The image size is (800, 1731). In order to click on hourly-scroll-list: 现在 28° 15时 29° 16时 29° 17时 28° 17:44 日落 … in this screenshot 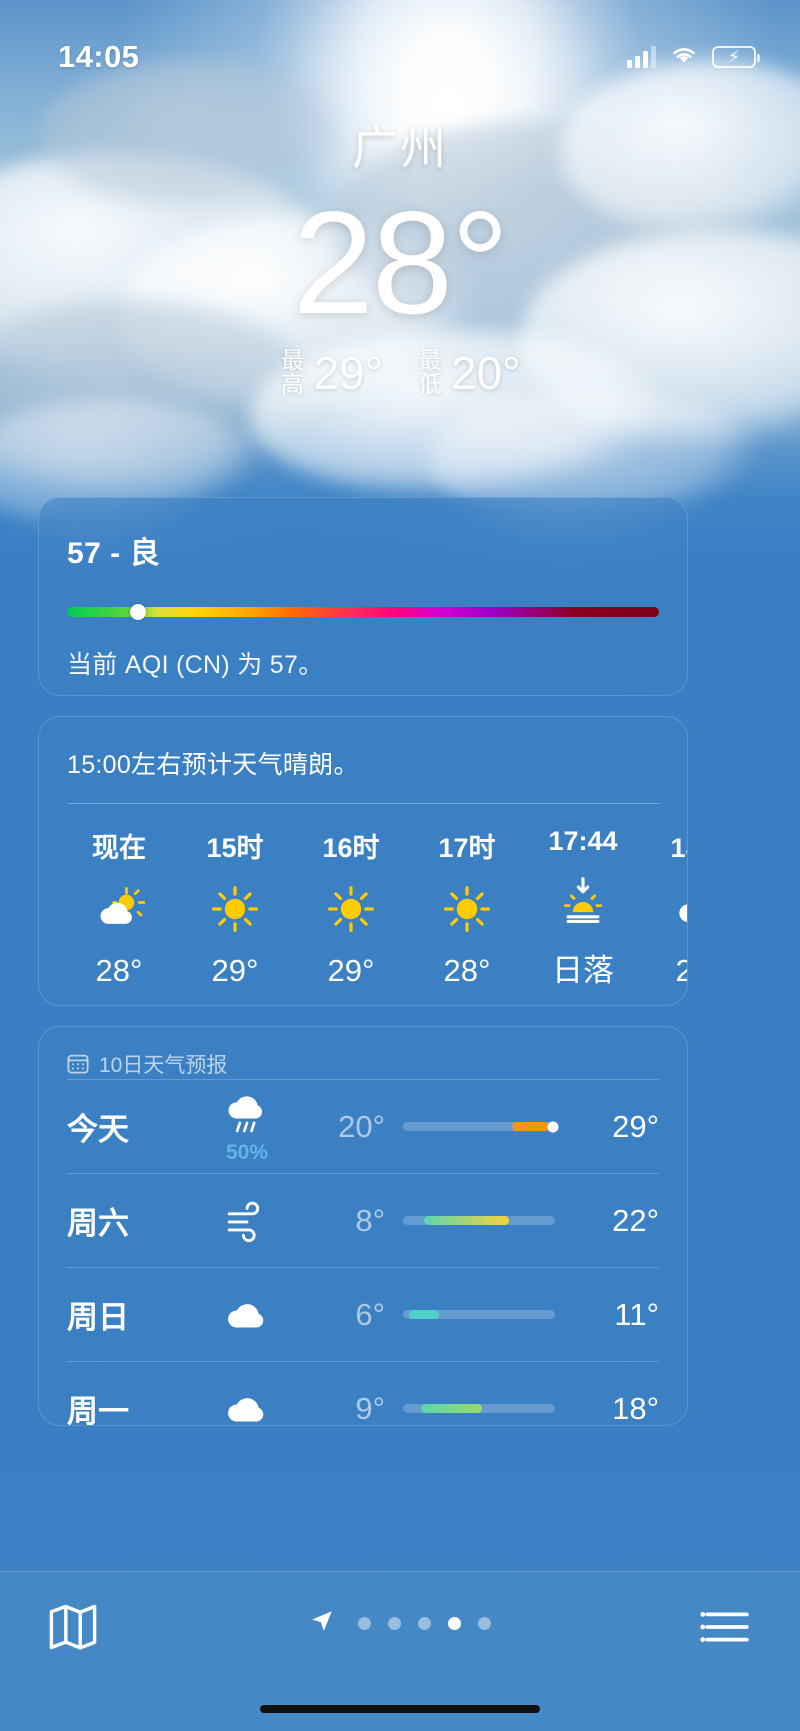, I will do `click(363, 897)`.